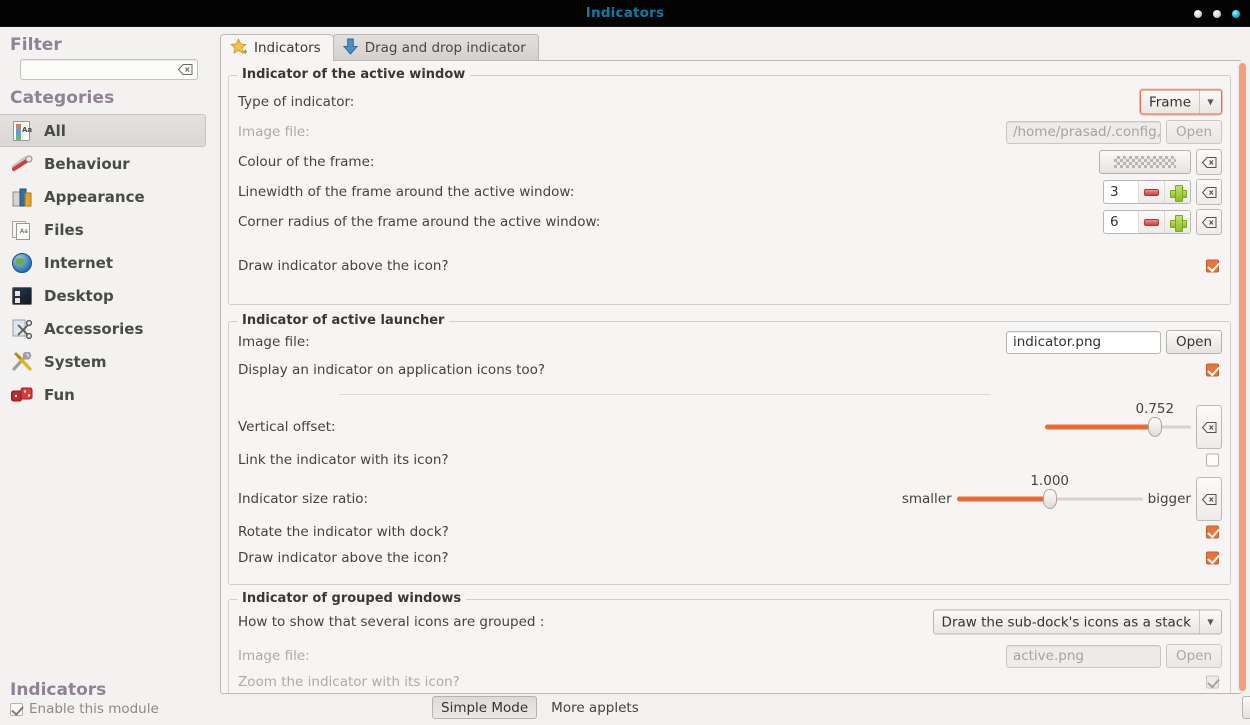 This screenshot has width=1250, height=725. Describe the element at coordinates (287, 48) in the screenshot. I see `tab-label: Indicators` at that location.